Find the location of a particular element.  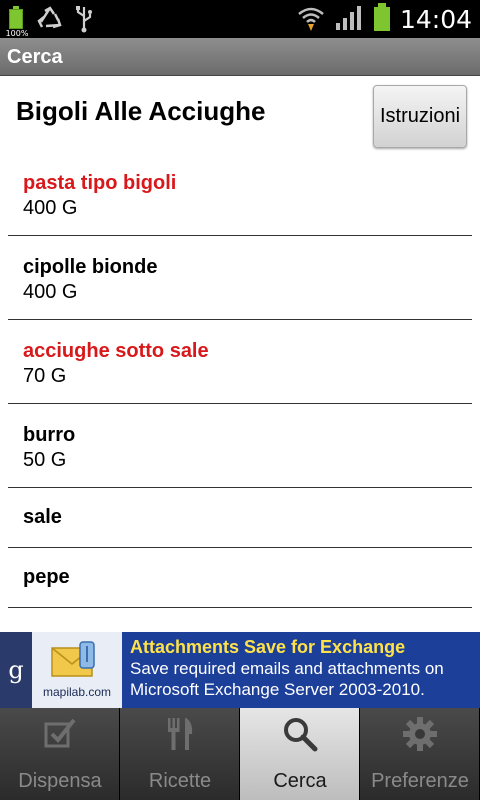

usb-icon is located at coordinates (84, 21).